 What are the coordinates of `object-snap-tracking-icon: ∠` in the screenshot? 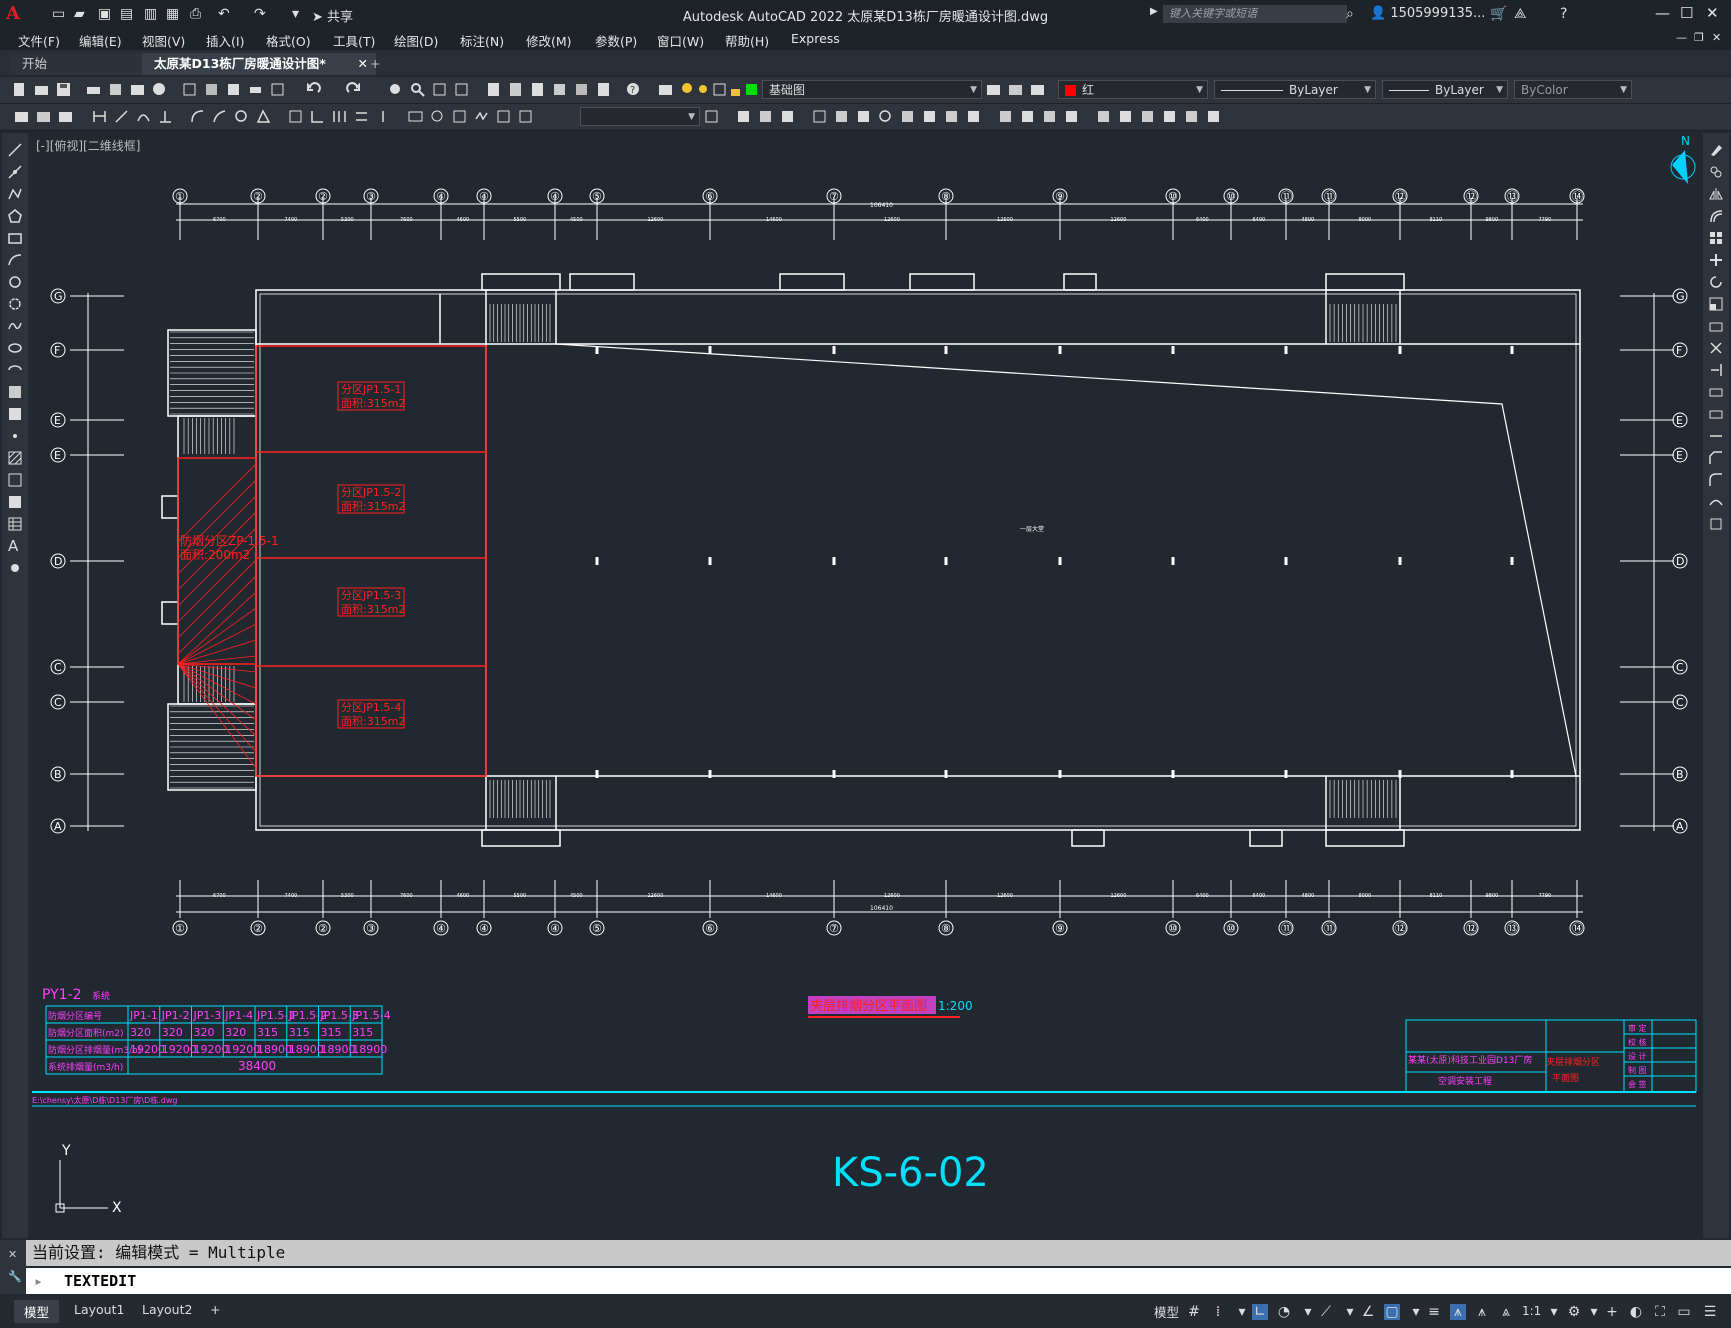 It's located at (1368, 1312).